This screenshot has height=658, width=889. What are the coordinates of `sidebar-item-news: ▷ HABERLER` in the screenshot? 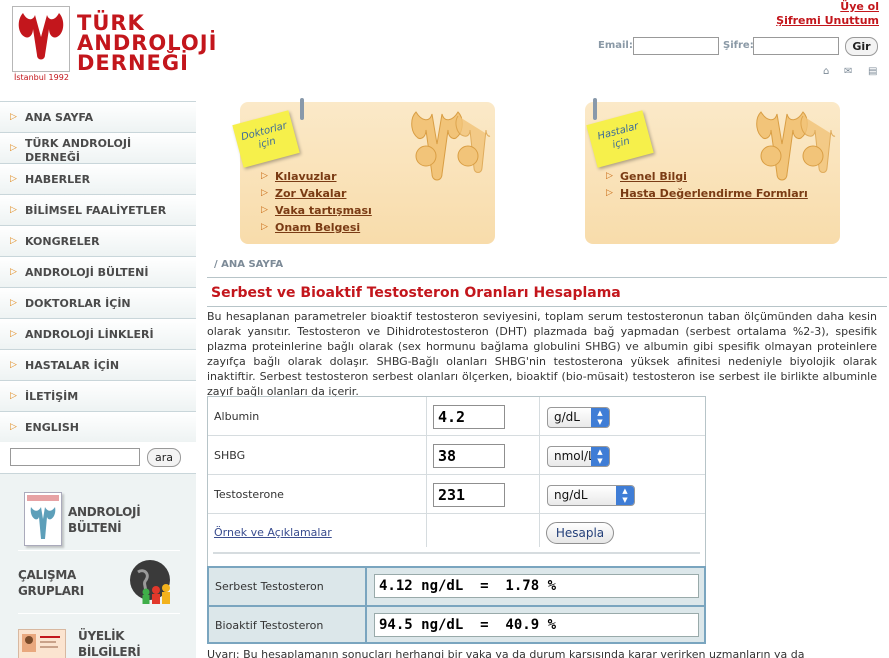 It's located at (98, 178).